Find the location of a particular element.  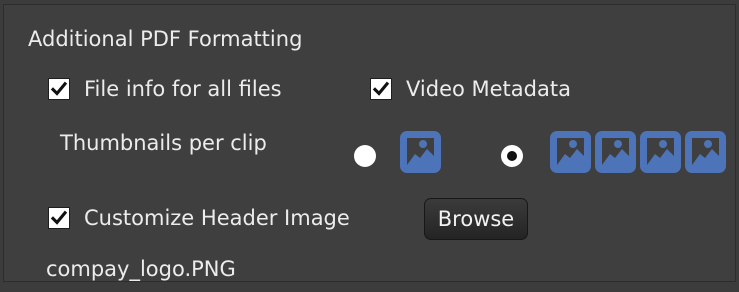

file-info-all-files-checkbox is located at coordinates (59, 89).